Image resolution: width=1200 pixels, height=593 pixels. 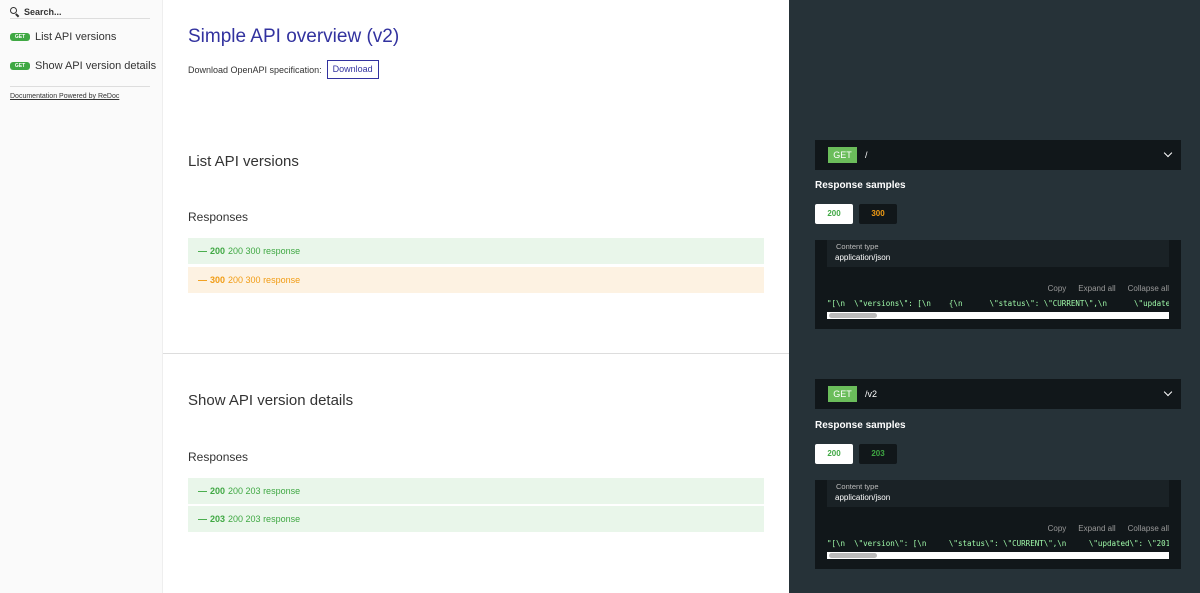 I want to click on response-row-200: — 200 200 203 response, so click(x=476, y=491).